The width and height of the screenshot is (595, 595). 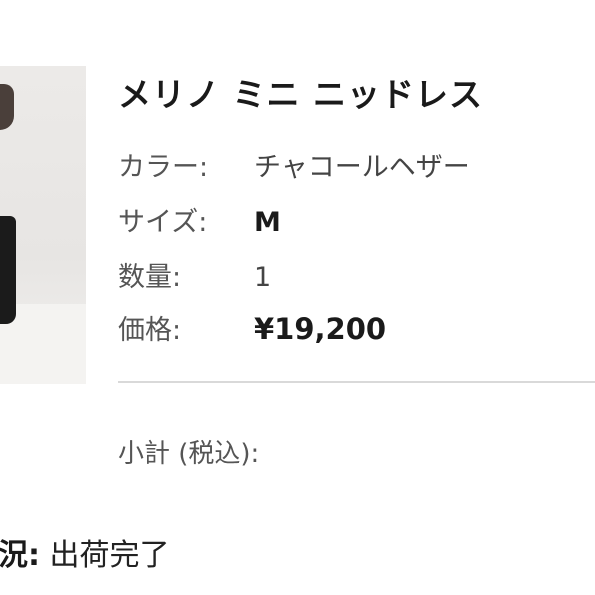 What do you see at coordinates (267, 222) in the screenshot?
I see `size-value: M` at bounding box center [267, 222].